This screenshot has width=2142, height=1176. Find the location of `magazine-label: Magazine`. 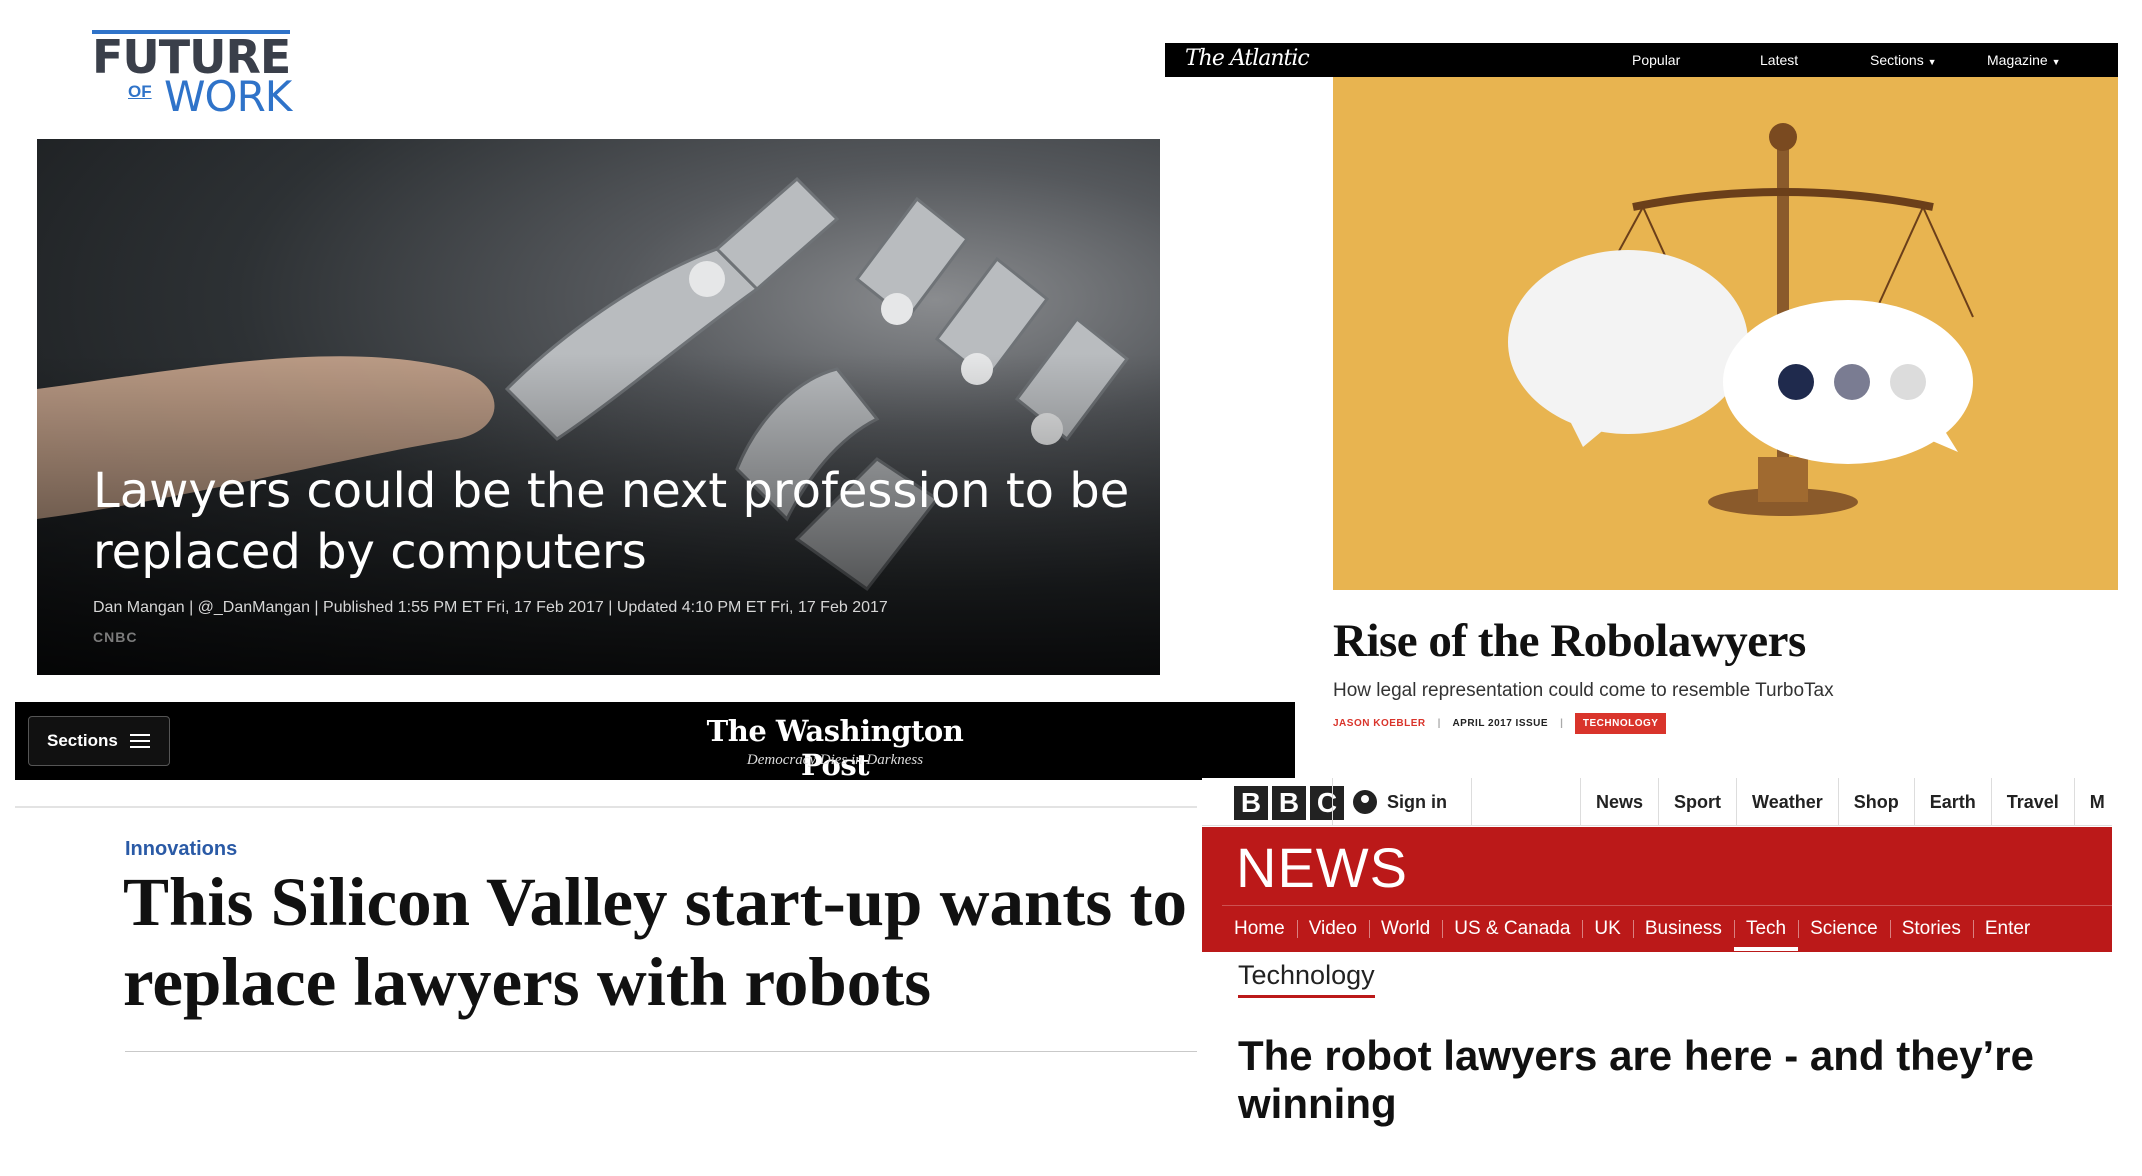

magazine-label: Magazine is located at coordinates (2017, 60).